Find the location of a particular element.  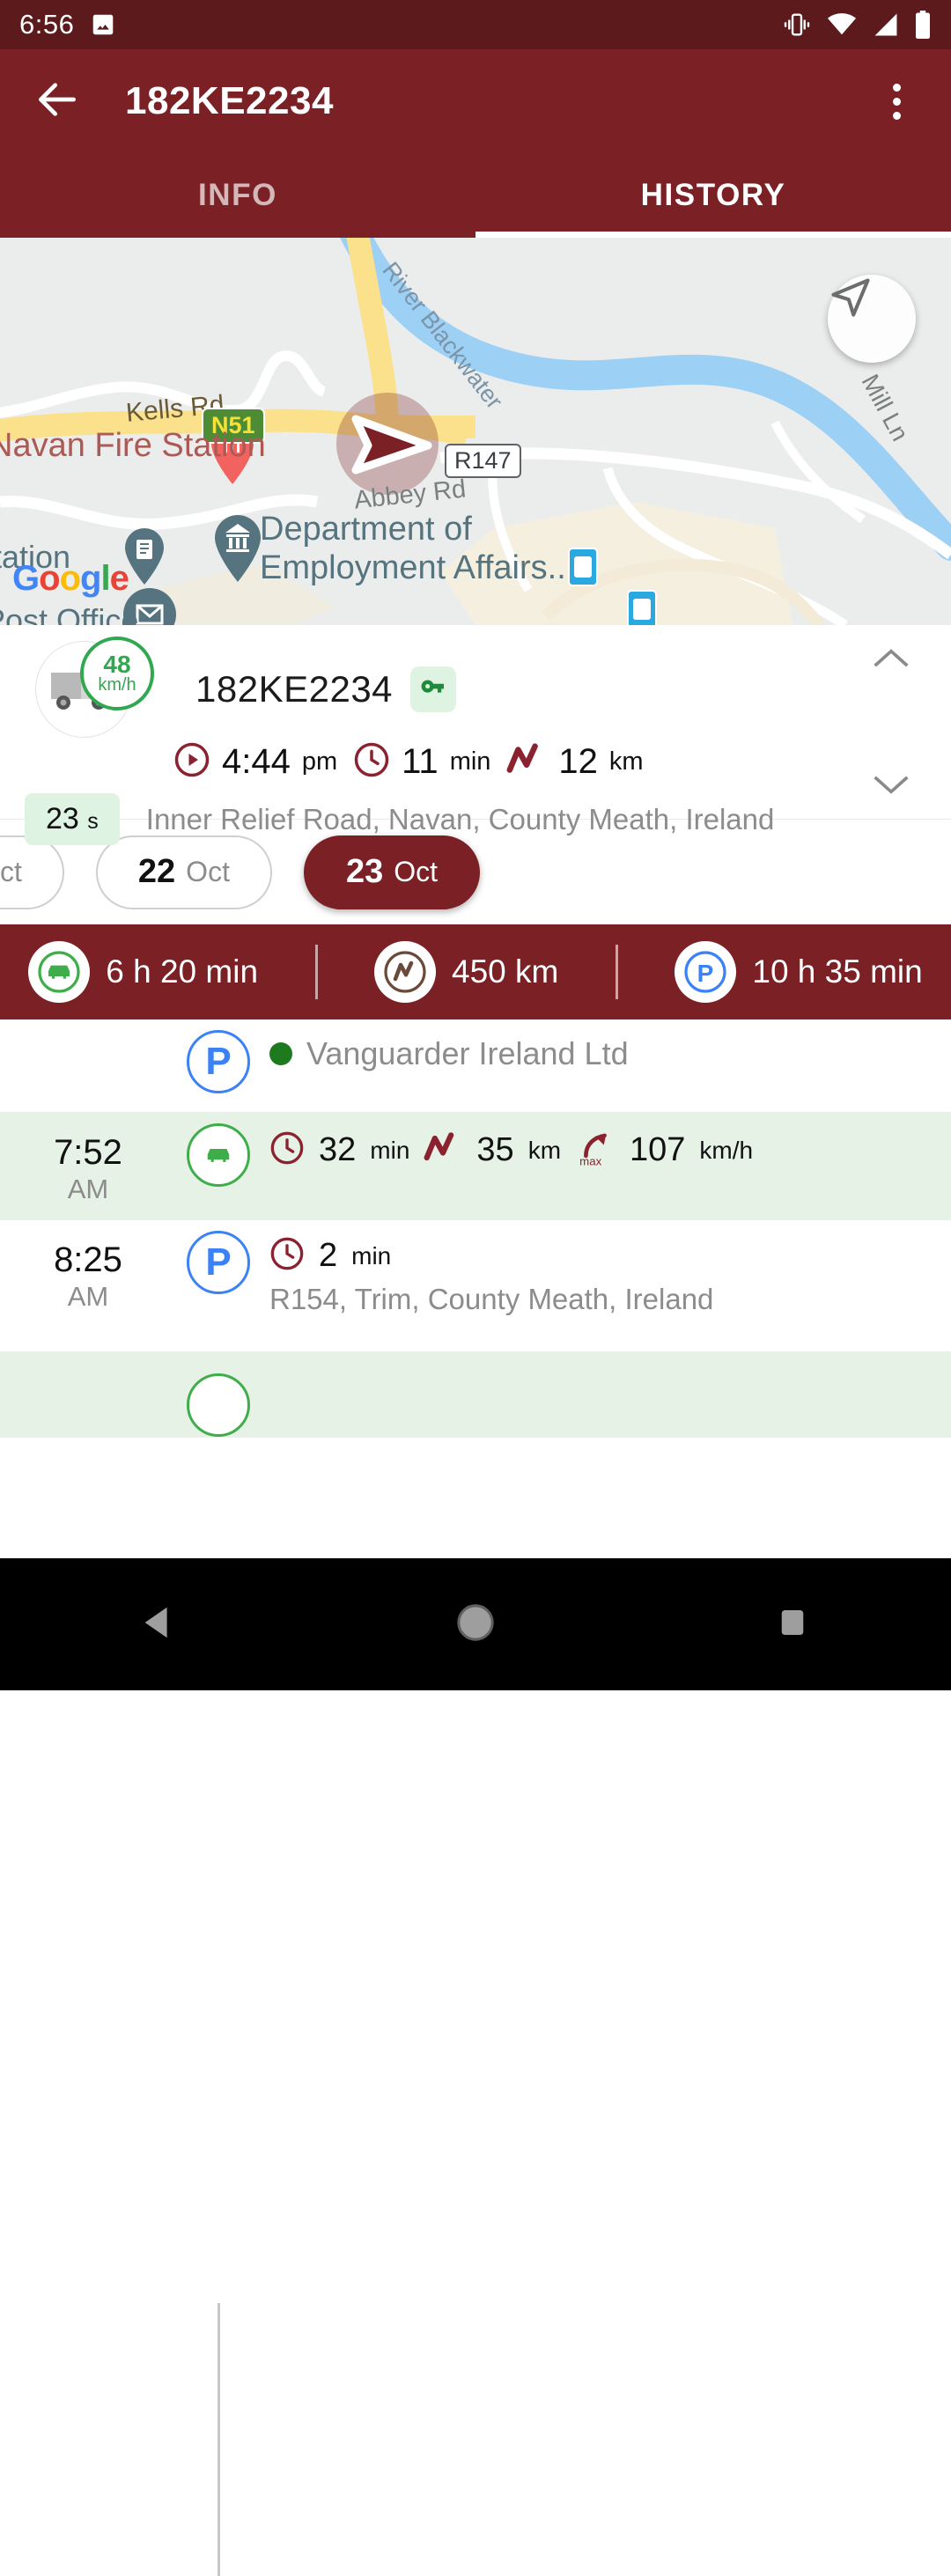

key-icon is located at coordinates (433, 690).